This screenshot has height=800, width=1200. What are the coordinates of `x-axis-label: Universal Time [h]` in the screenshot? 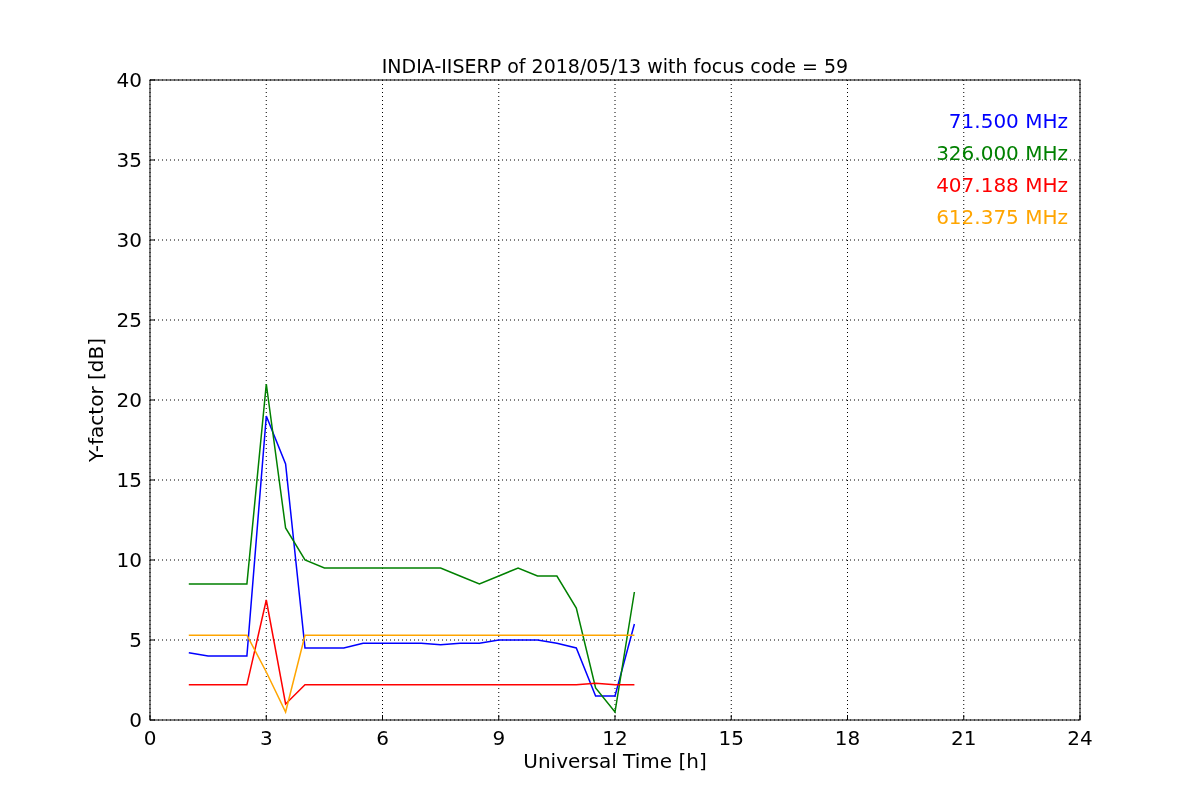 It's located at (615, 761).